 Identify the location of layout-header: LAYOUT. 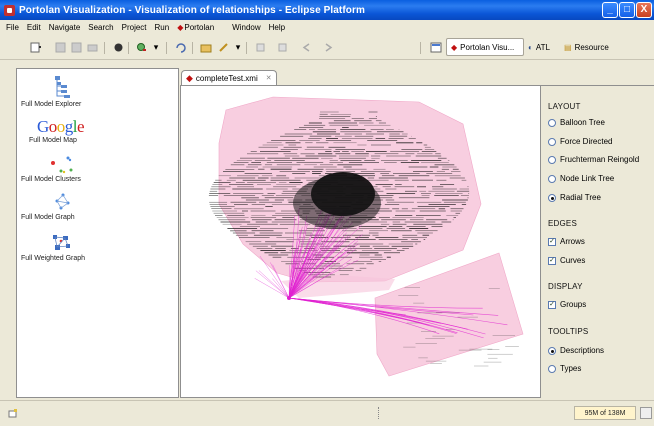
(564, 106).